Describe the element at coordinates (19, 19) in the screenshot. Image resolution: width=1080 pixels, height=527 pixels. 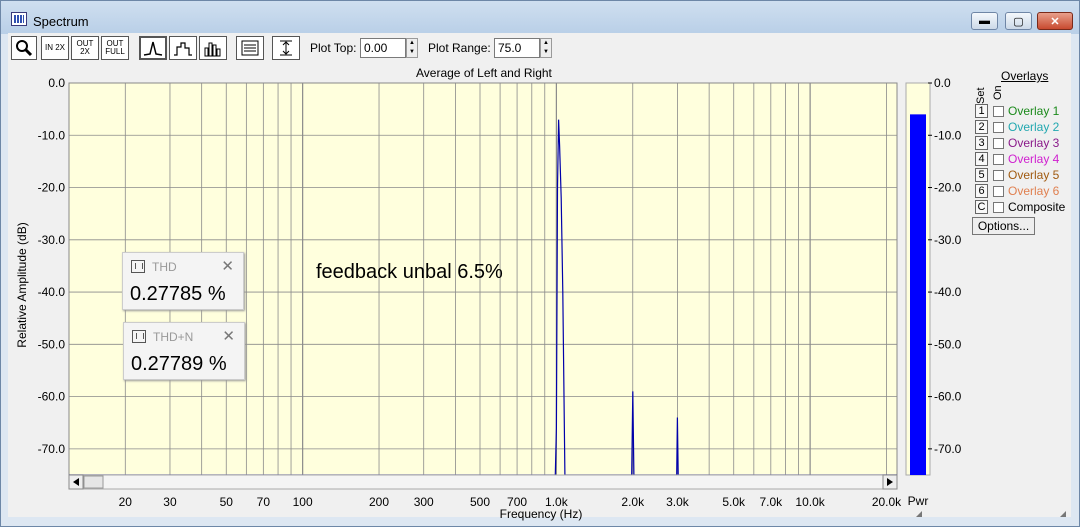
I see `spectrum-app-icon` at that location.